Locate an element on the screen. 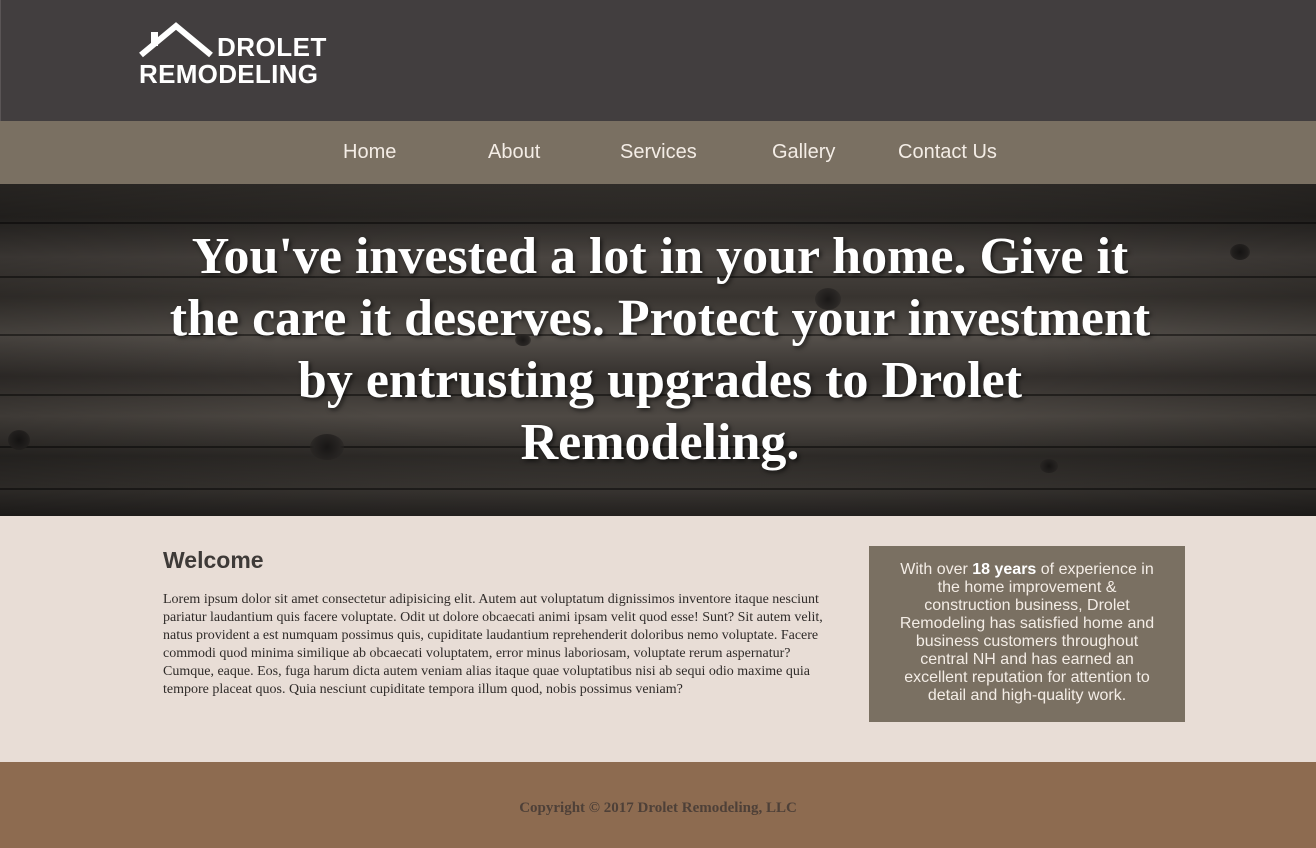  site-footer: Copyright © 2017 Drolet Remodeling, LLC is located at coordinates (658, 805).